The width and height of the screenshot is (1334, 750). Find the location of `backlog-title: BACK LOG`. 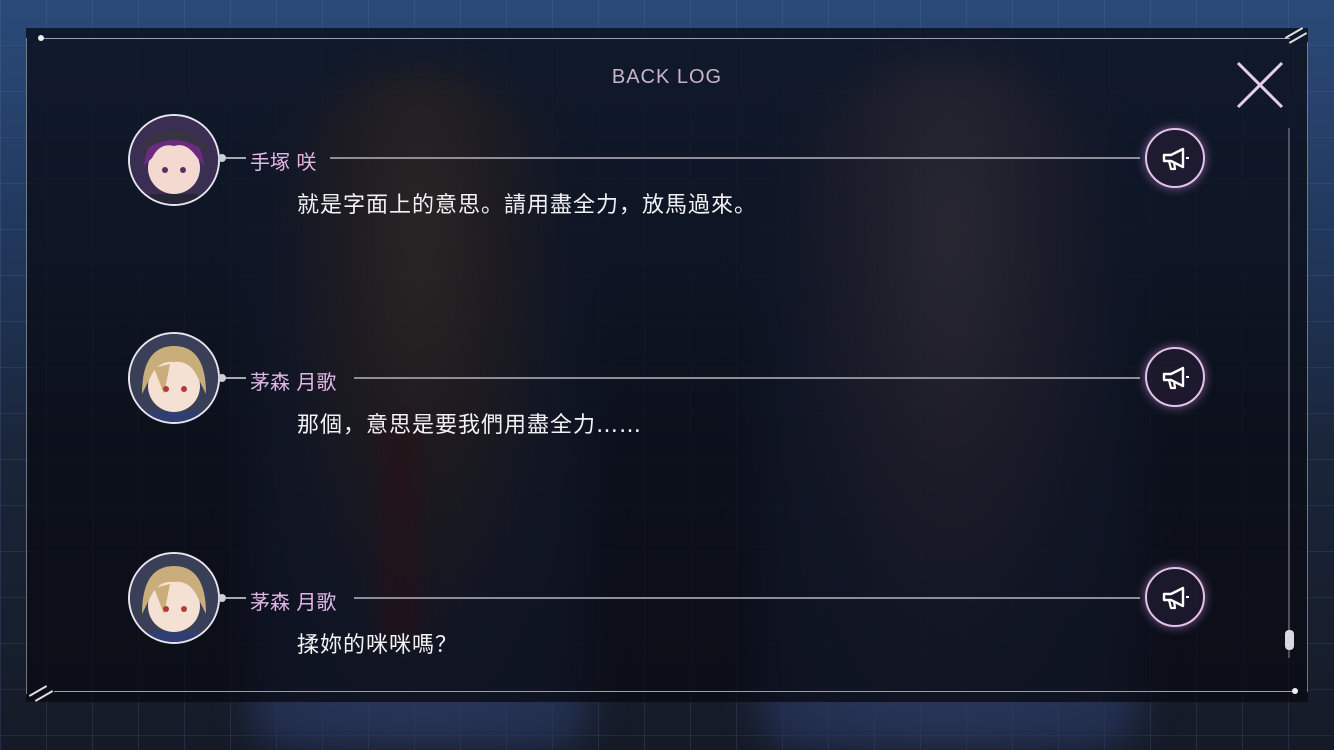

backlog-title: BACK LOG is located at coordinates (667, 77).